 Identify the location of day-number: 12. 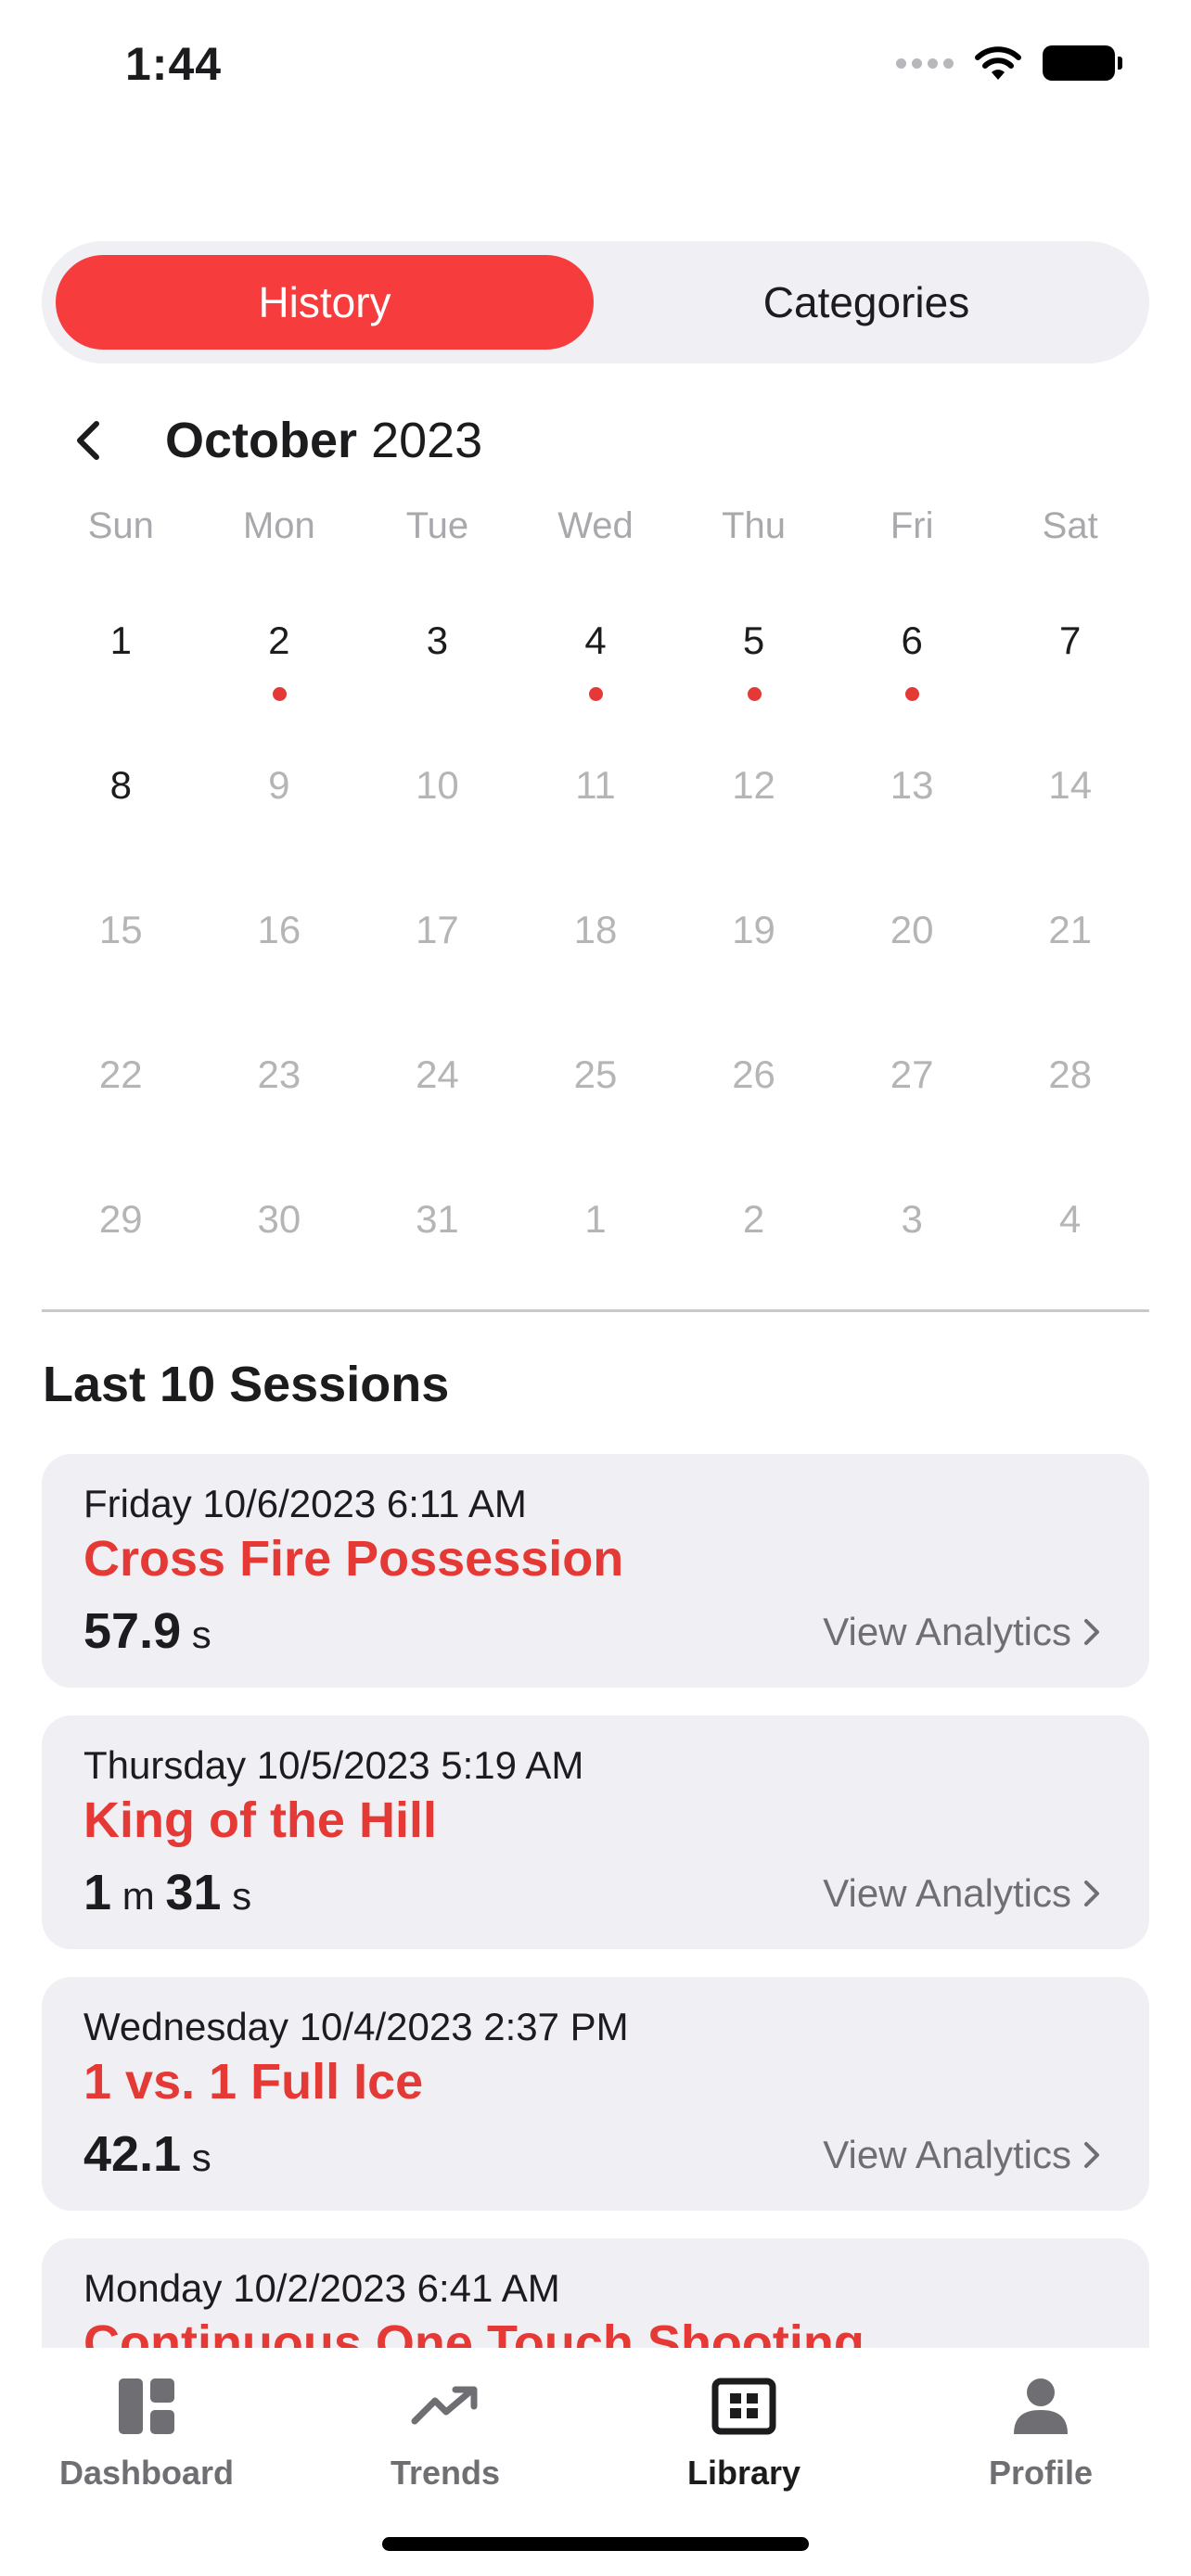
(753, 785).